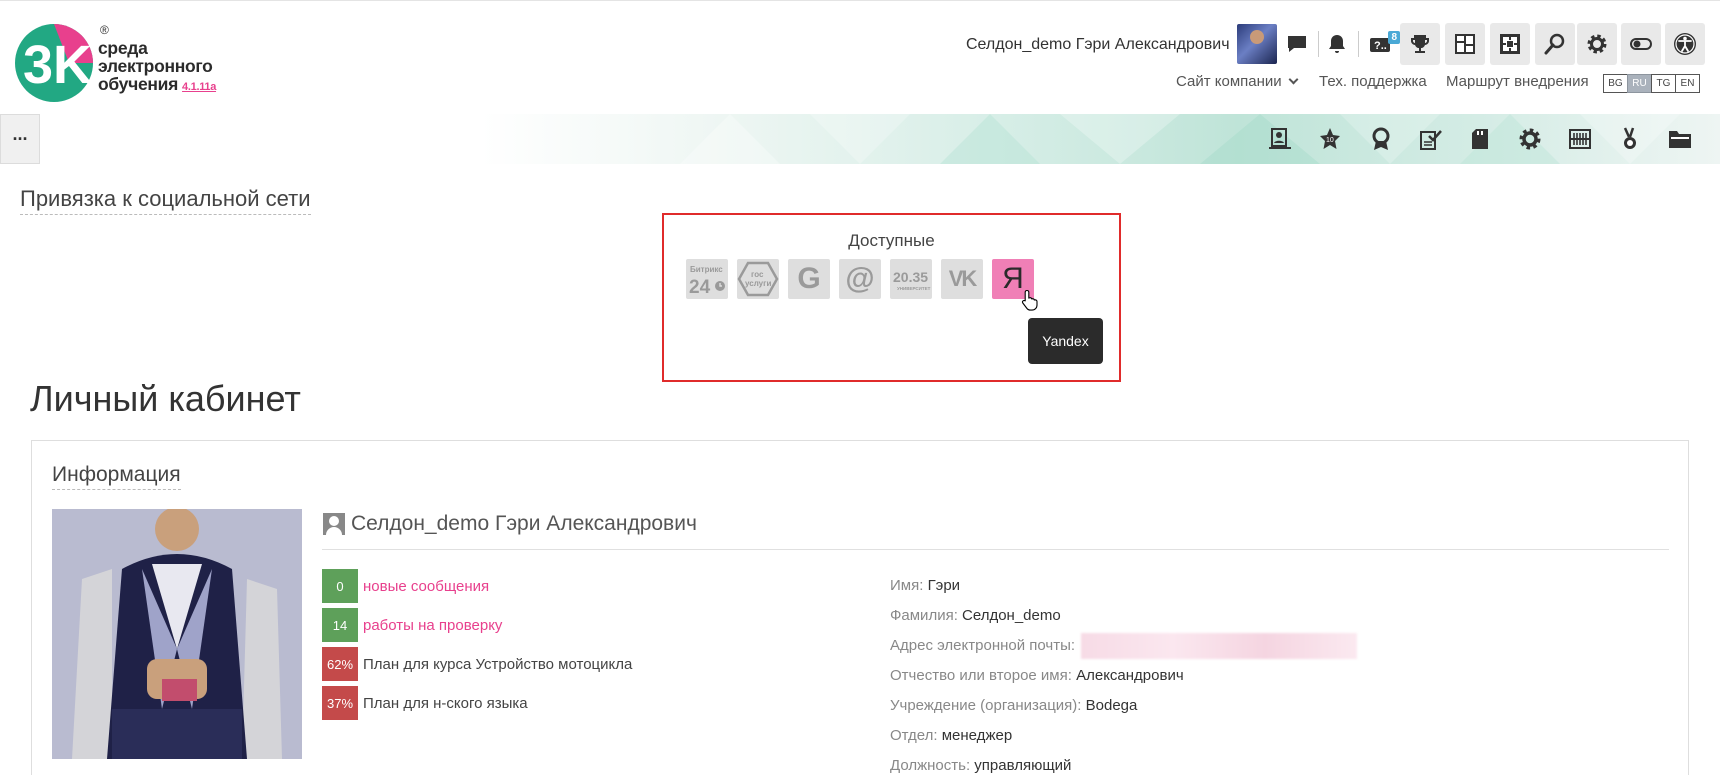 Image resolution: width=1720 pixels, height=775 pixels. Describe the element at coordinates (706, 269) in the screenshot. I see `svg-text: Битрикс` at that location.